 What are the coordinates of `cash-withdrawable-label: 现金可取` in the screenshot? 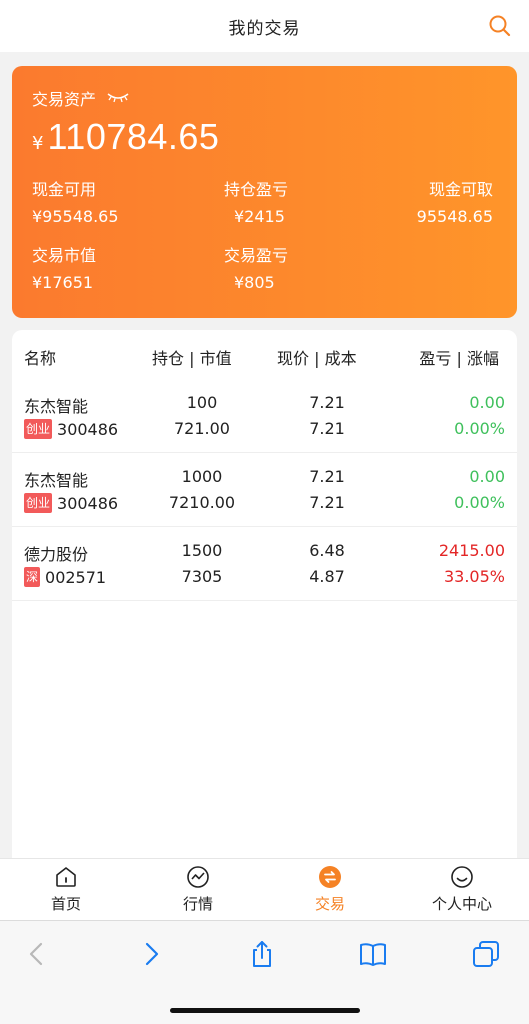 It's located at (460, 189).